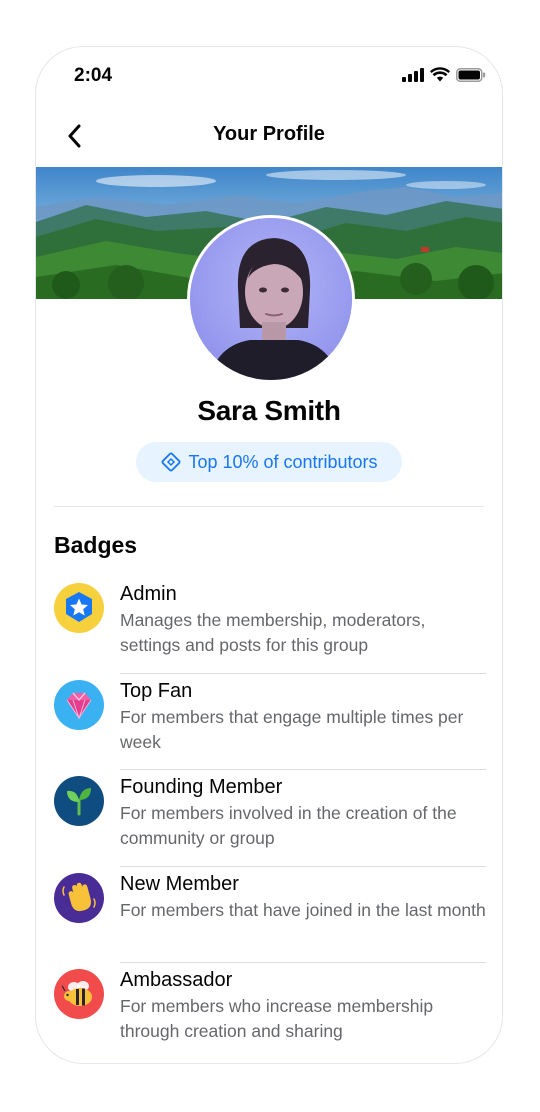  I want to click on badge-title: Admin, so click(148, 594).